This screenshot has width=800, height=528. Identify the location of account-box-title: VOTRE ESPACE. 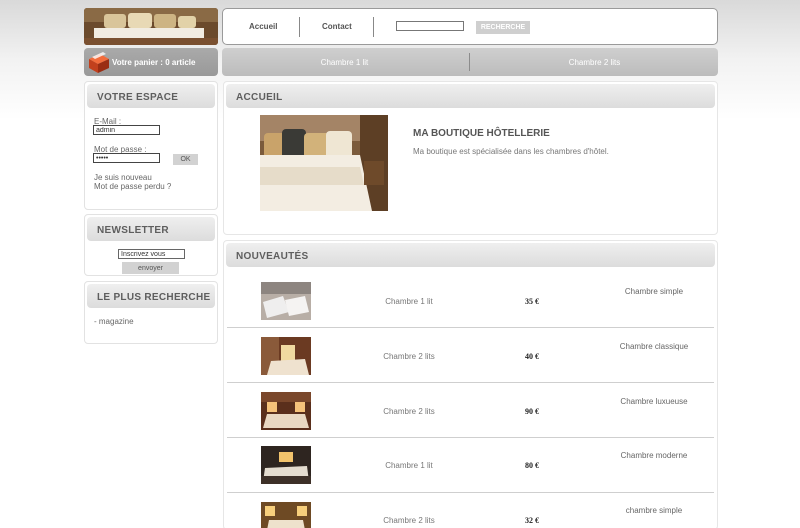
(151, 96).